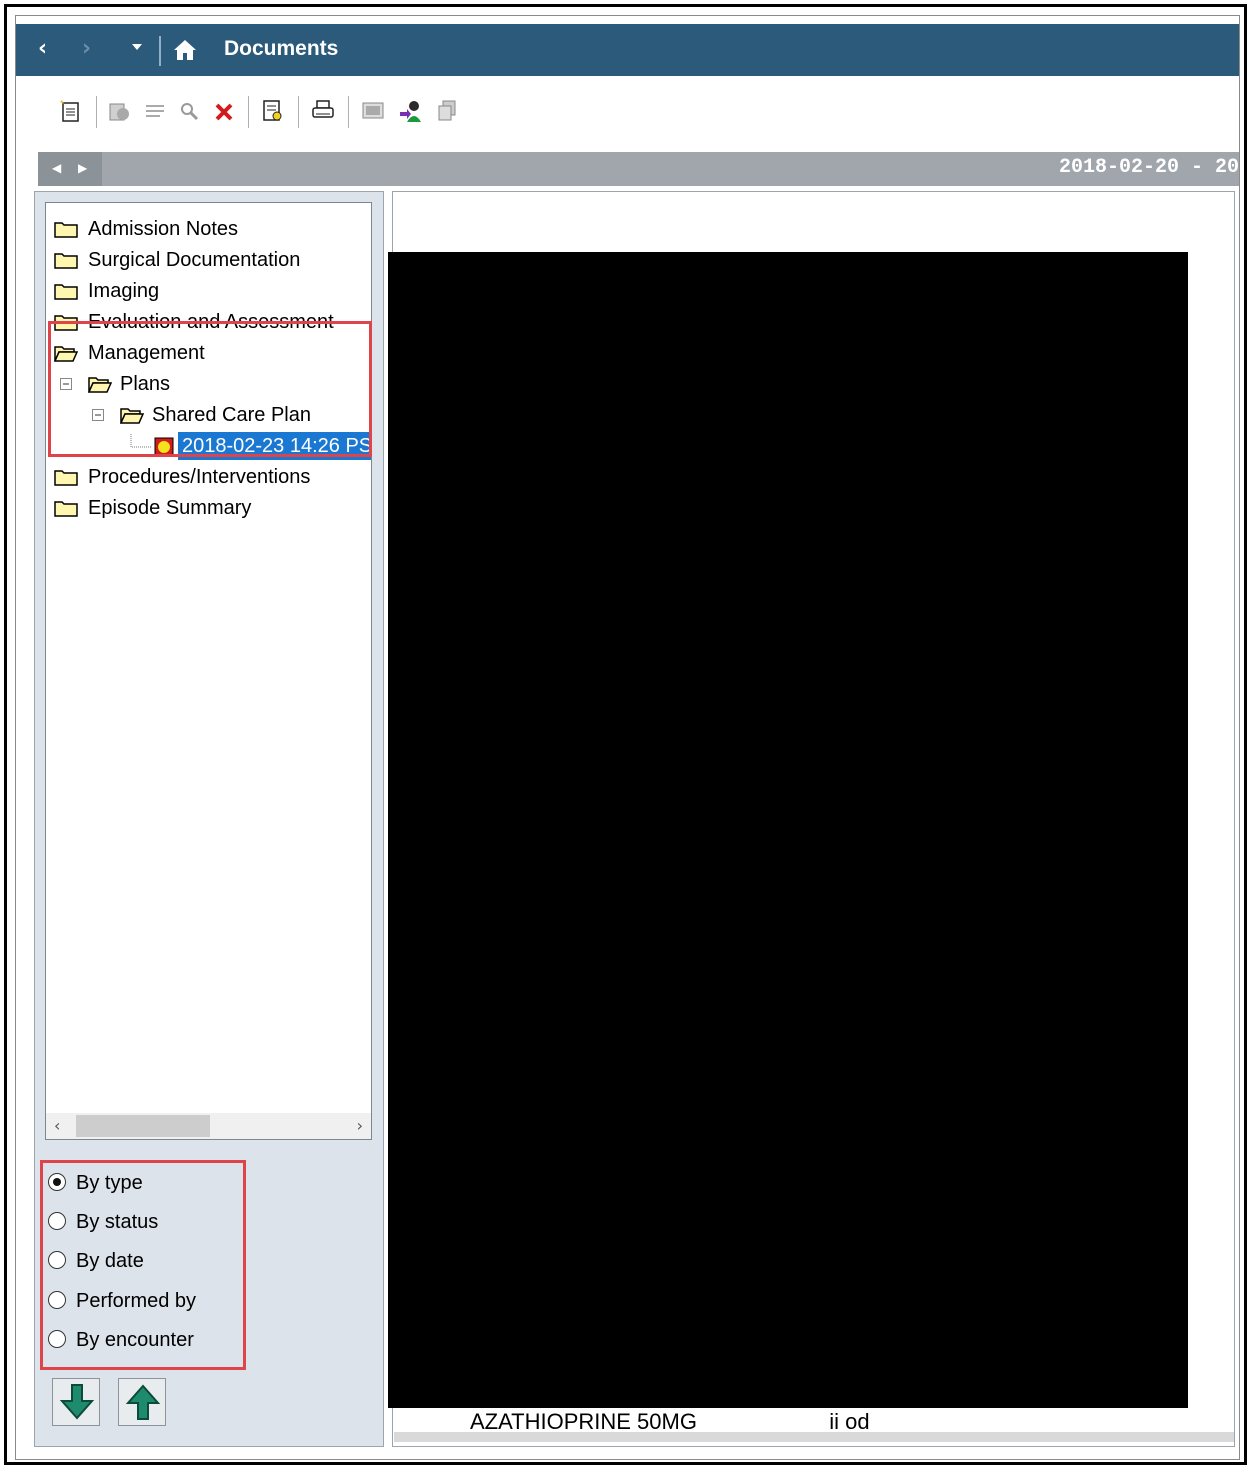 This screenshot has height=1466, width=1249. What do you see at coordinates (71, 111) in the screenshot?
I see `new-document-icon` at bounding box center [71, 111].